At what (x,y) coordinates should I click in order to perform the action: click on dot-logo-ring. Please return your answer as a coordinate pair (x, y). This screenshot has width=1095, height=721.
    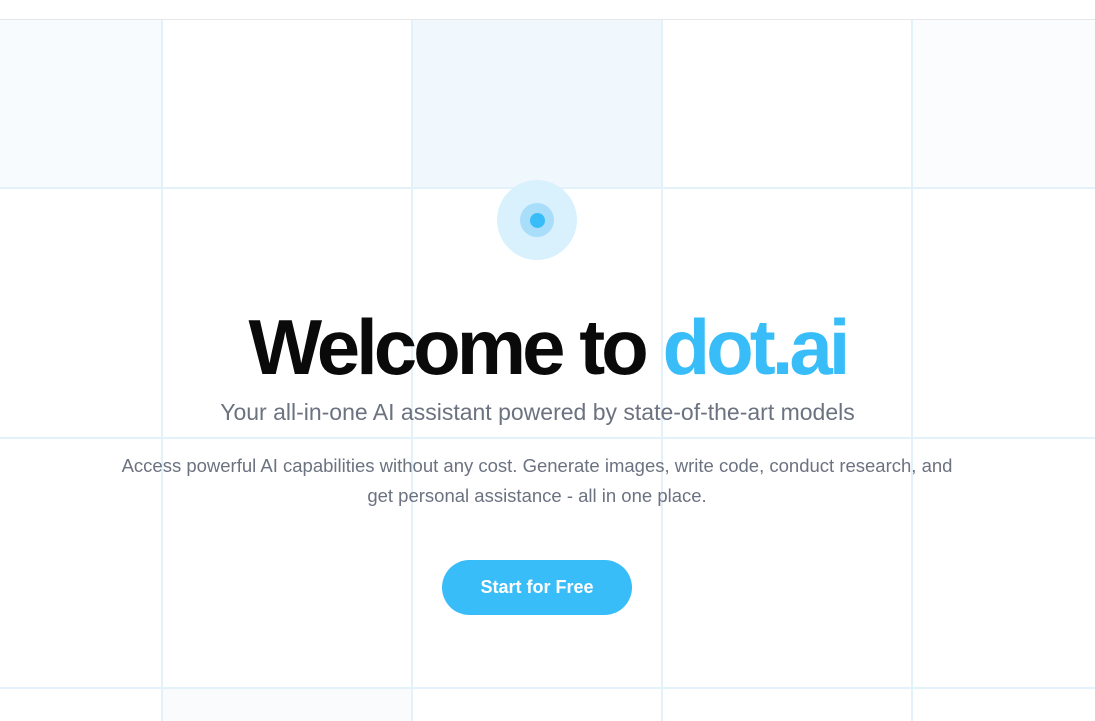
    Looking at the image, I should click on (537, 220).